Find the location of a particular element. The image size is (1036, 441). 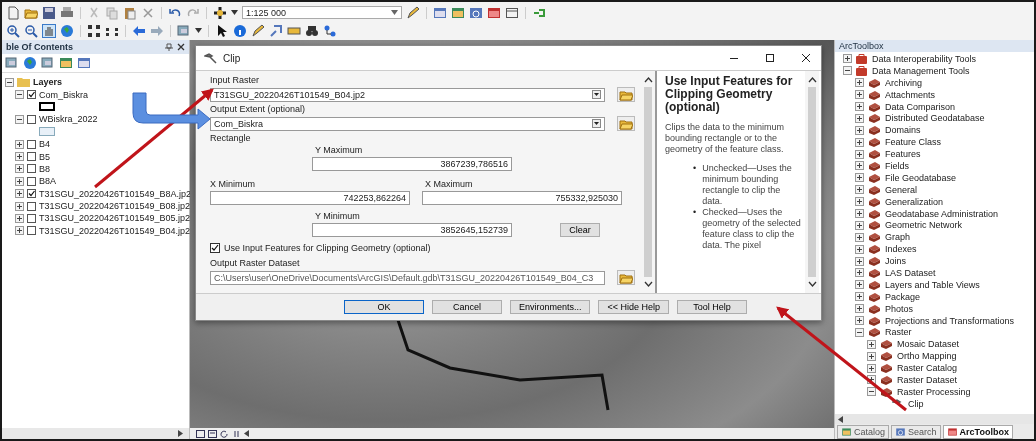

info-icon is located at coordinates (240, 30).